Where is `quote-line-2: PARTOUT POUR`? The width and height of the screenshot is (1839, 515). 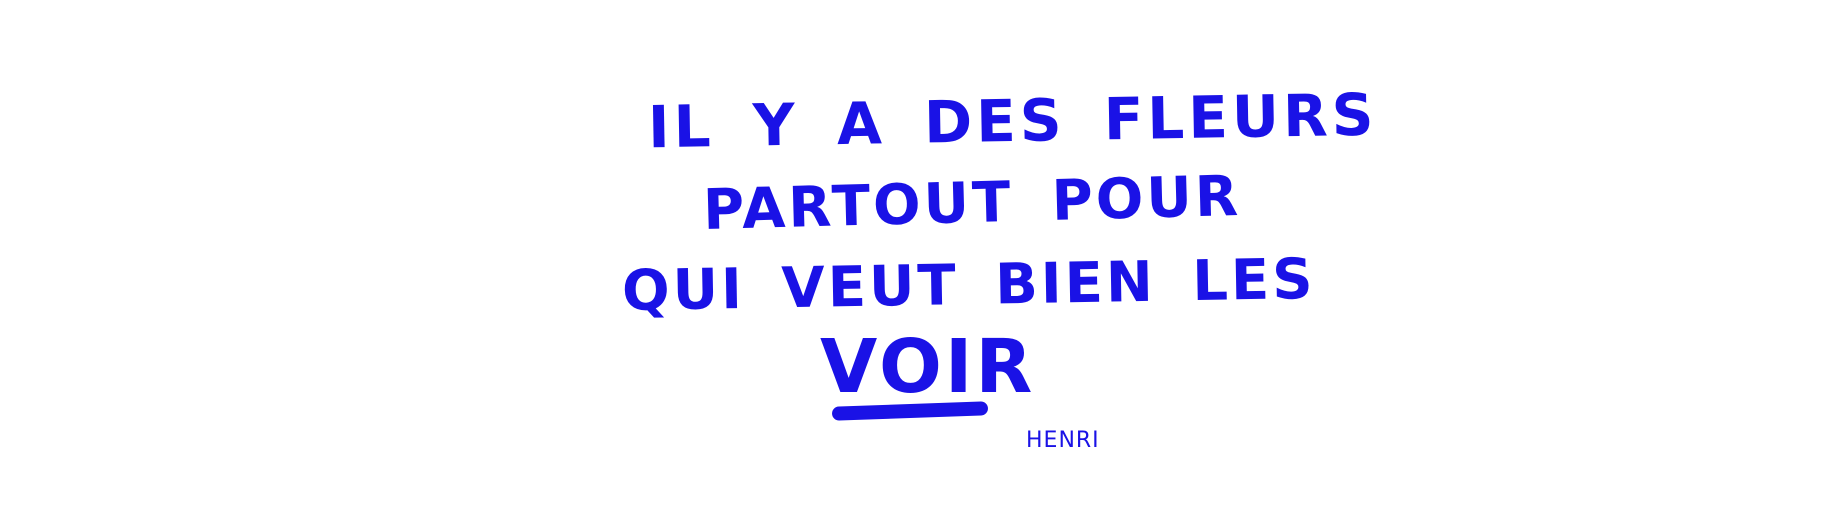
quote-line-2: PARTOUT POUR is located at coordinates (972, 203).